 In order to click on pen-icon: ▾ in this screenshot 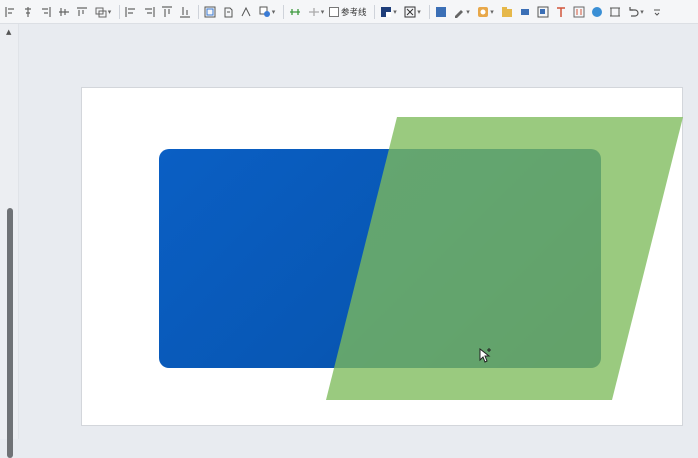, I will do `click(462, 12)`.